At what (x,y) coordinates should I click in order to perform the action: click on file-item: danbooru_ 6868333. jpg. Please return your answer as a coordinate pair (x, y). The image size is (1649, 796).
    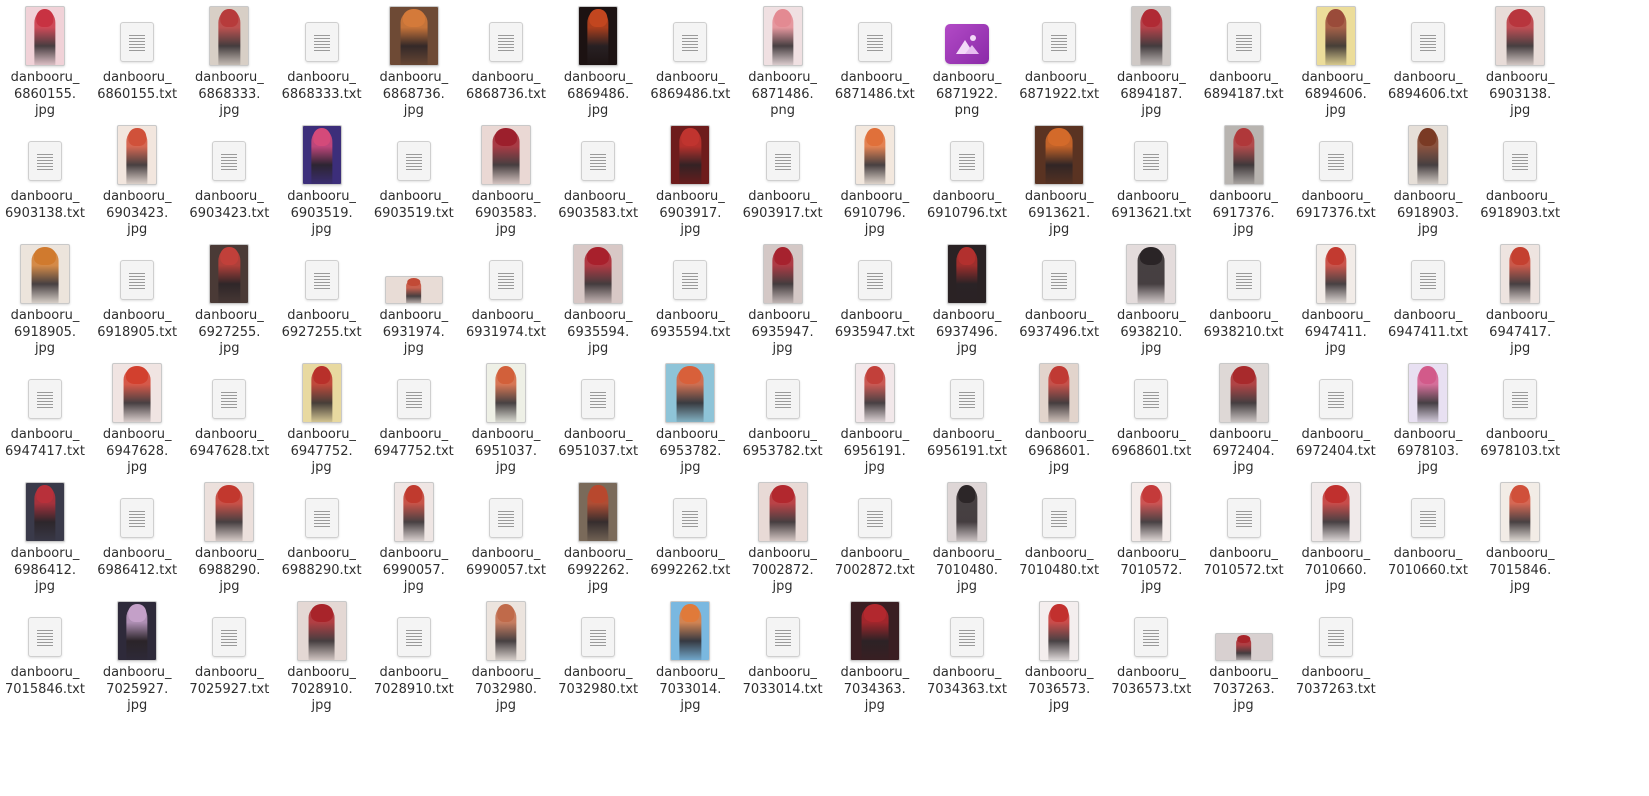
    Looking at the image, I should click on (229, 61).